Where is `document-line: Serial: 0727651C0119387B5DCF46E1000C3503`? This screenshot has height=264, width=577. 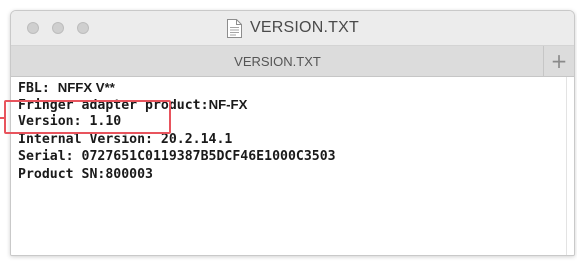
document-line: Serial: 0727651C0119387B5DCF46E1000C3503 is located at coordinates (177, 156).